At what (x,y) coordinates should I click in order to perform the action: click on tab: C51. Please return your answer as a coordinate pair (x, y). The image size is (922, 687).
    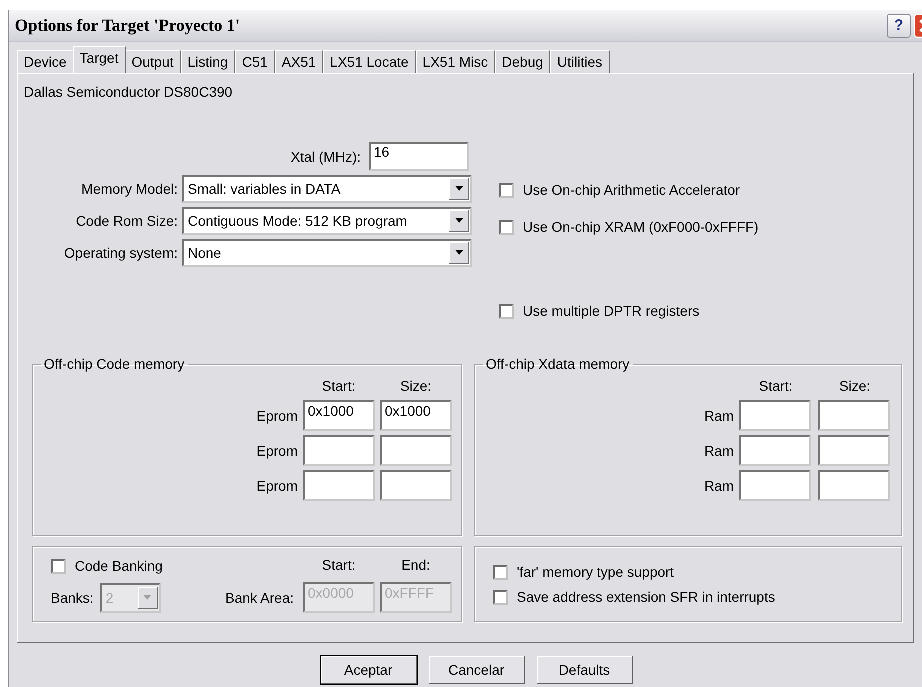
    Looking at the image, I should click on (255, 61).